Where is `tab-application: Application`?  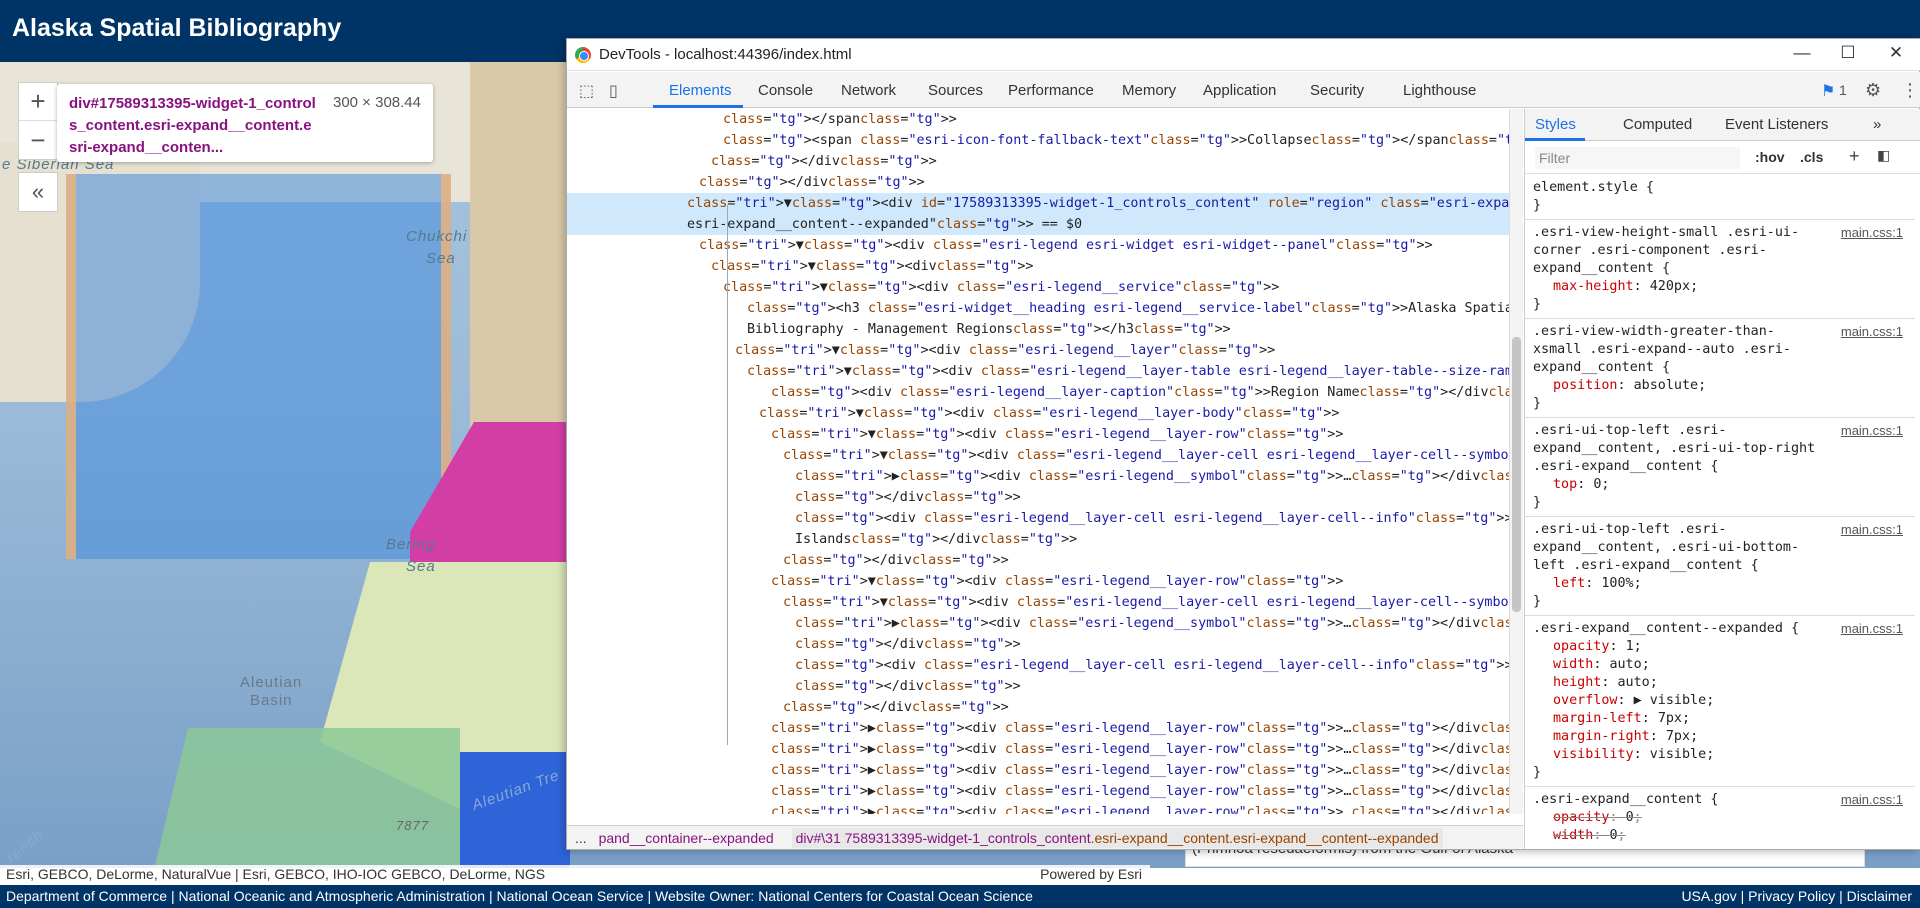
tab-application: Application is located at coordinates (1239, 90).